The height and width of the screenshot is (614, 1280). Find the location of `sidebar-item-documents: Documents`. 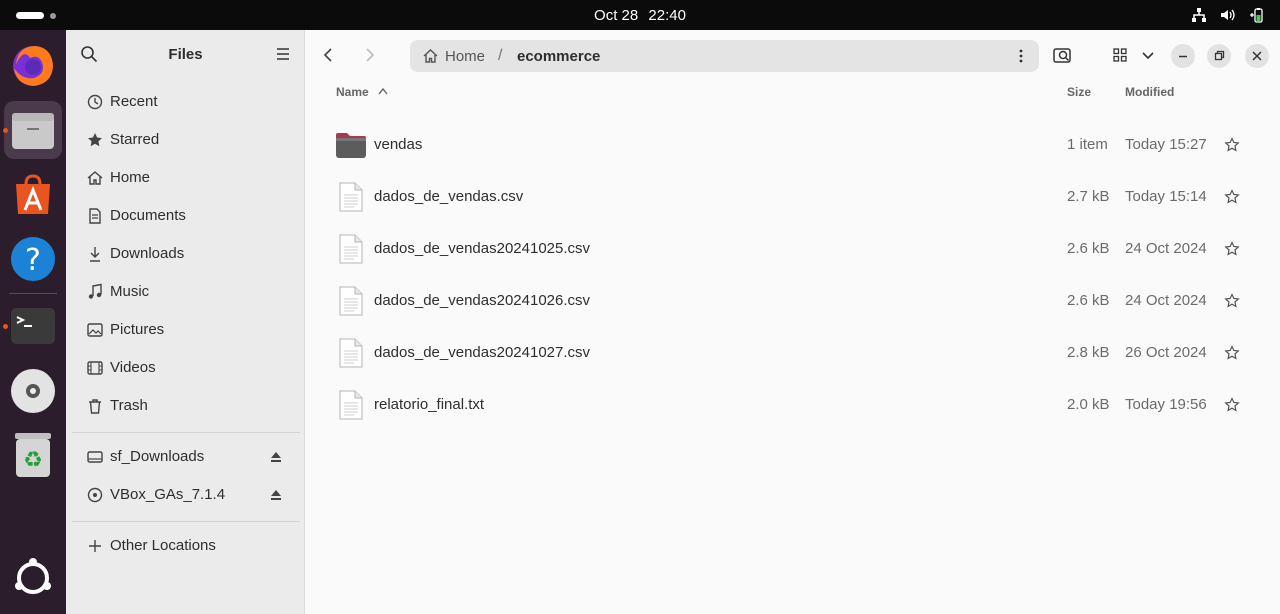

sidebar-item-documents: Documents is located at coordinates (185, 216).